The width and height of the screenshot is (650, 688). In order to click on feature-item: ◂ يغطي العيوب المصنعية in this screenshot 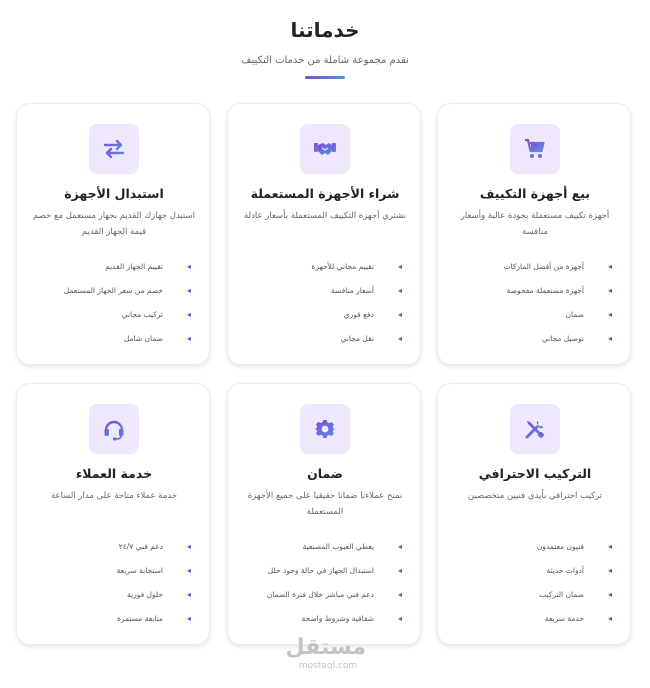, I will do `click(352, 546)`.